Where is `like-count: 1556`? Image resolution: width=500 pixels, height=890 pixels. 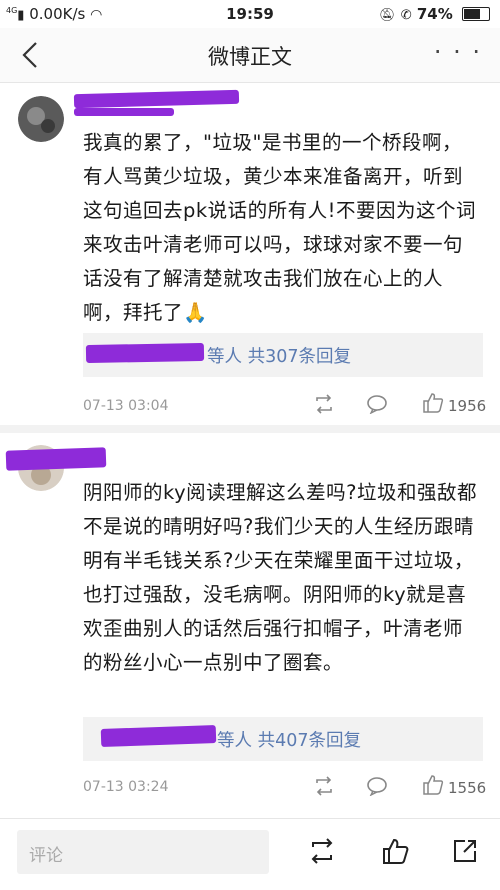 like-count: 1556 is located at coordinates (467, 788).